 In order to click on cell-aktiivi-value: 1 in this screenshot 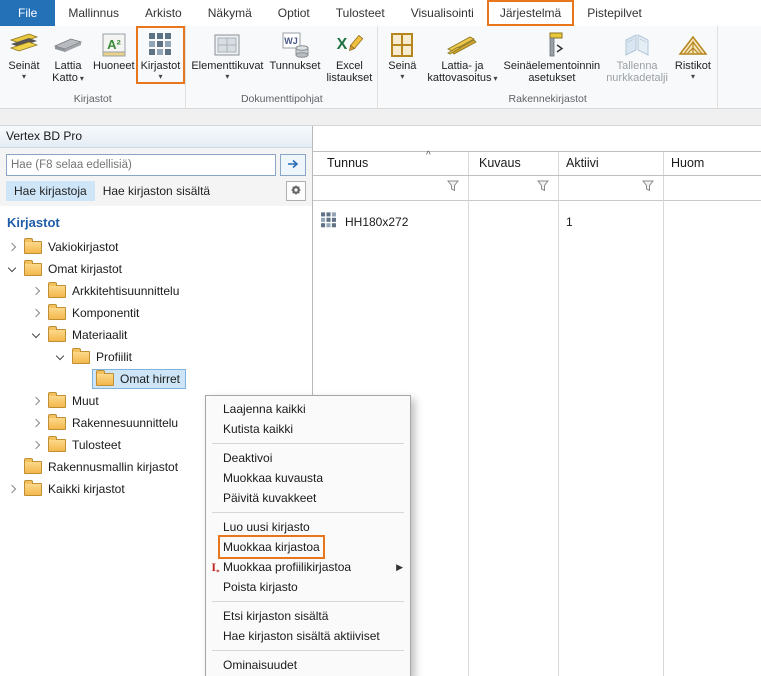, I will do `click(569, 222)`.